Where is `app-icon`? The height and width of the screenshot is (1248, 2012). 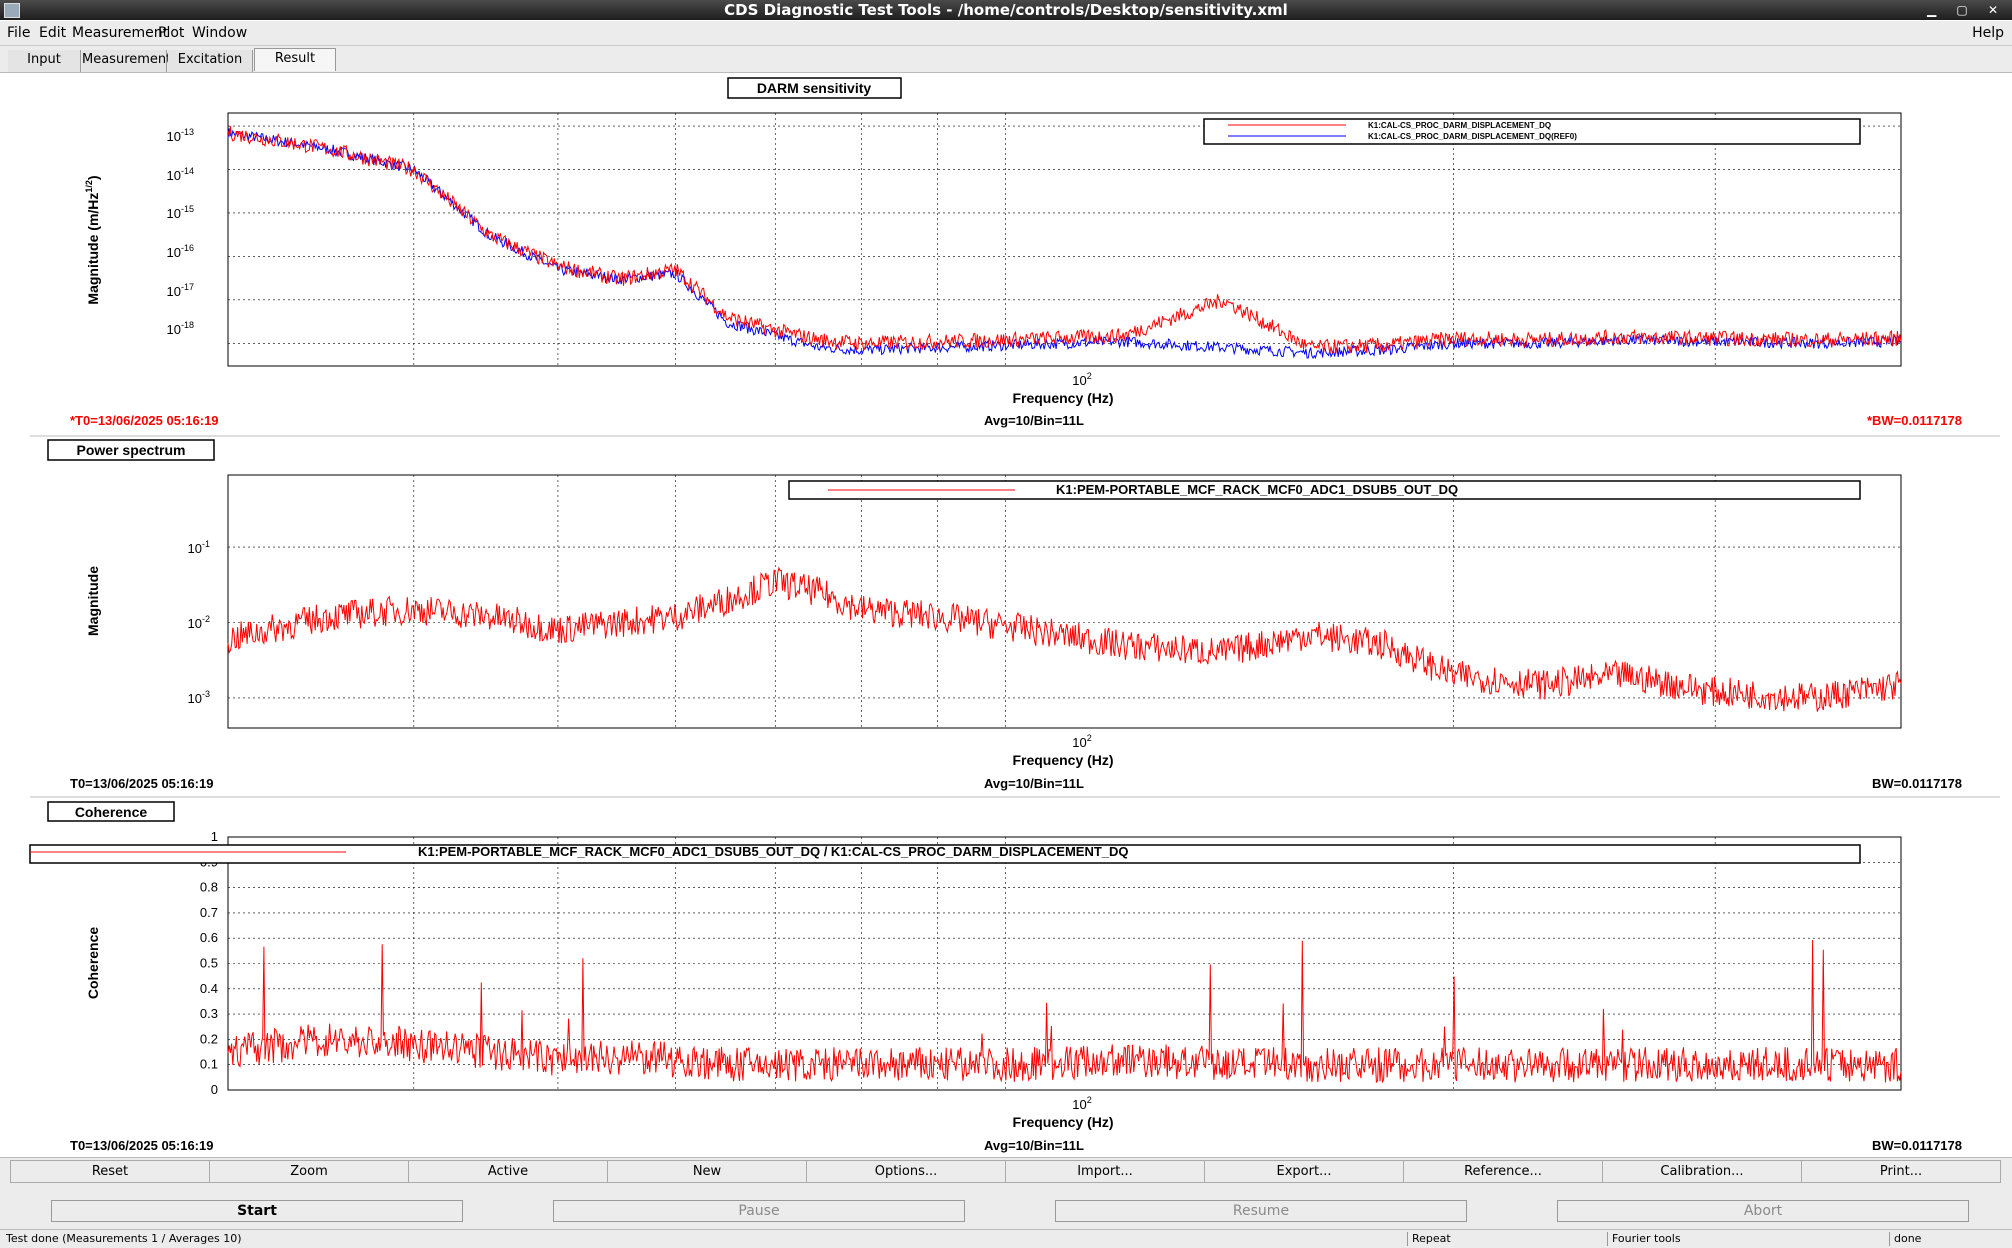 app-icon is located at coordinates (12, 10).